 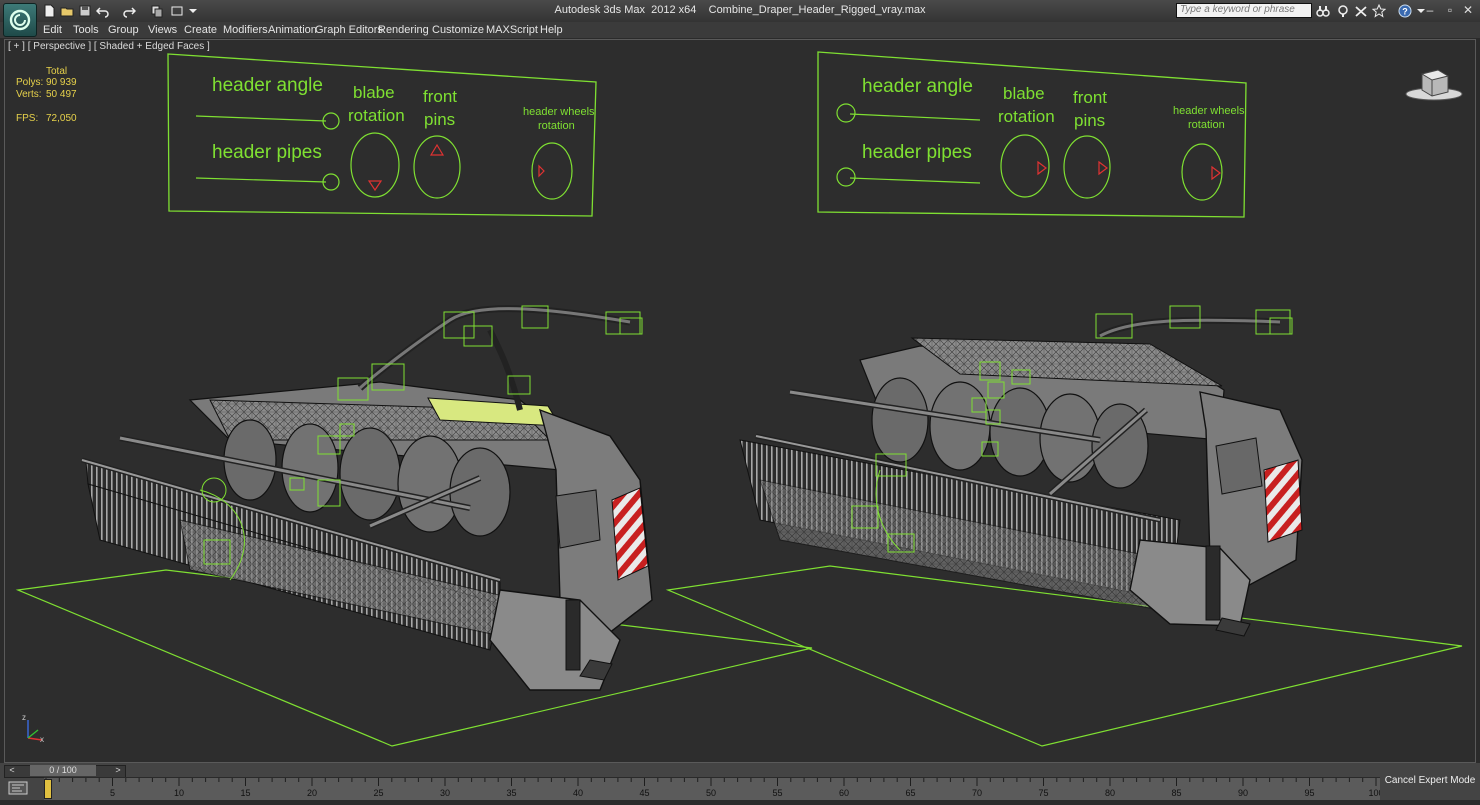 I want to click on timeline-ticks: 5 10 15 20 25 30 35 40 45 50 55 60 65 70 75 80 85 90 95 100, so click(x=714, y=788).